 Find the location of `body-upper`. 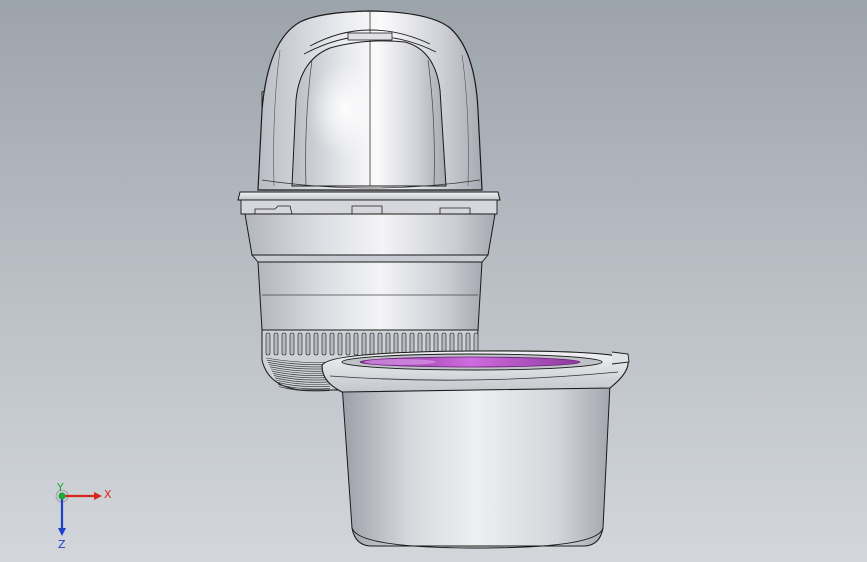

body-upper is located at coordinates (370, 238).